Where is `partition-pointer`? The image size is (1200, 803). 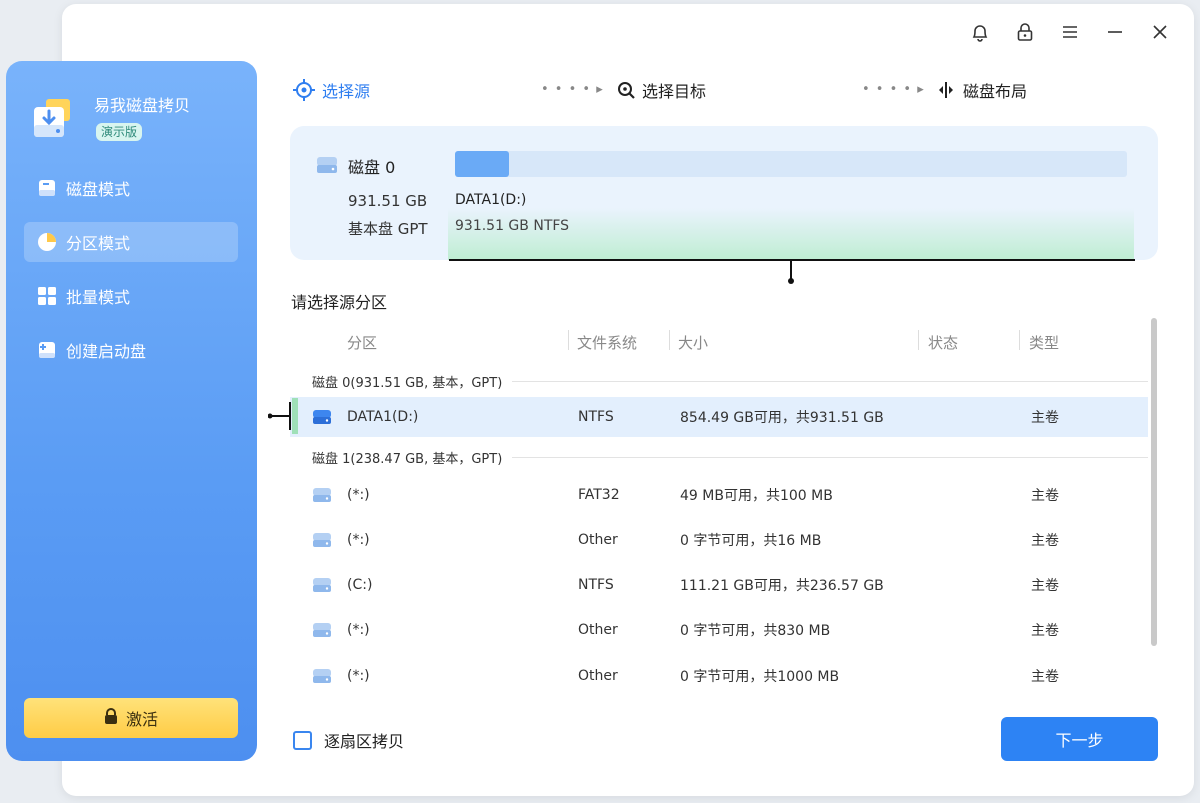 partition-pointer is located at coordinates (791, 270).